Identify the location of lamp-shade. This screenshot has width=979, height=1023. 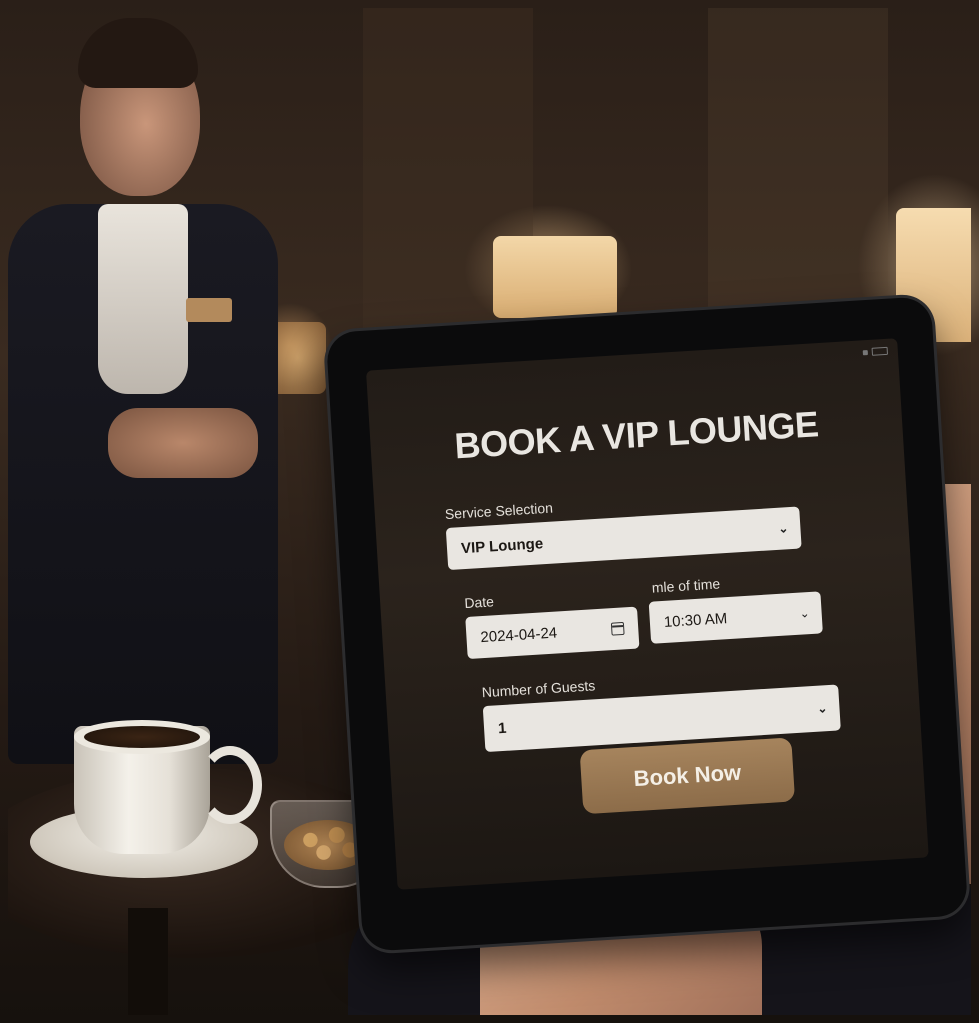
(555, 277).